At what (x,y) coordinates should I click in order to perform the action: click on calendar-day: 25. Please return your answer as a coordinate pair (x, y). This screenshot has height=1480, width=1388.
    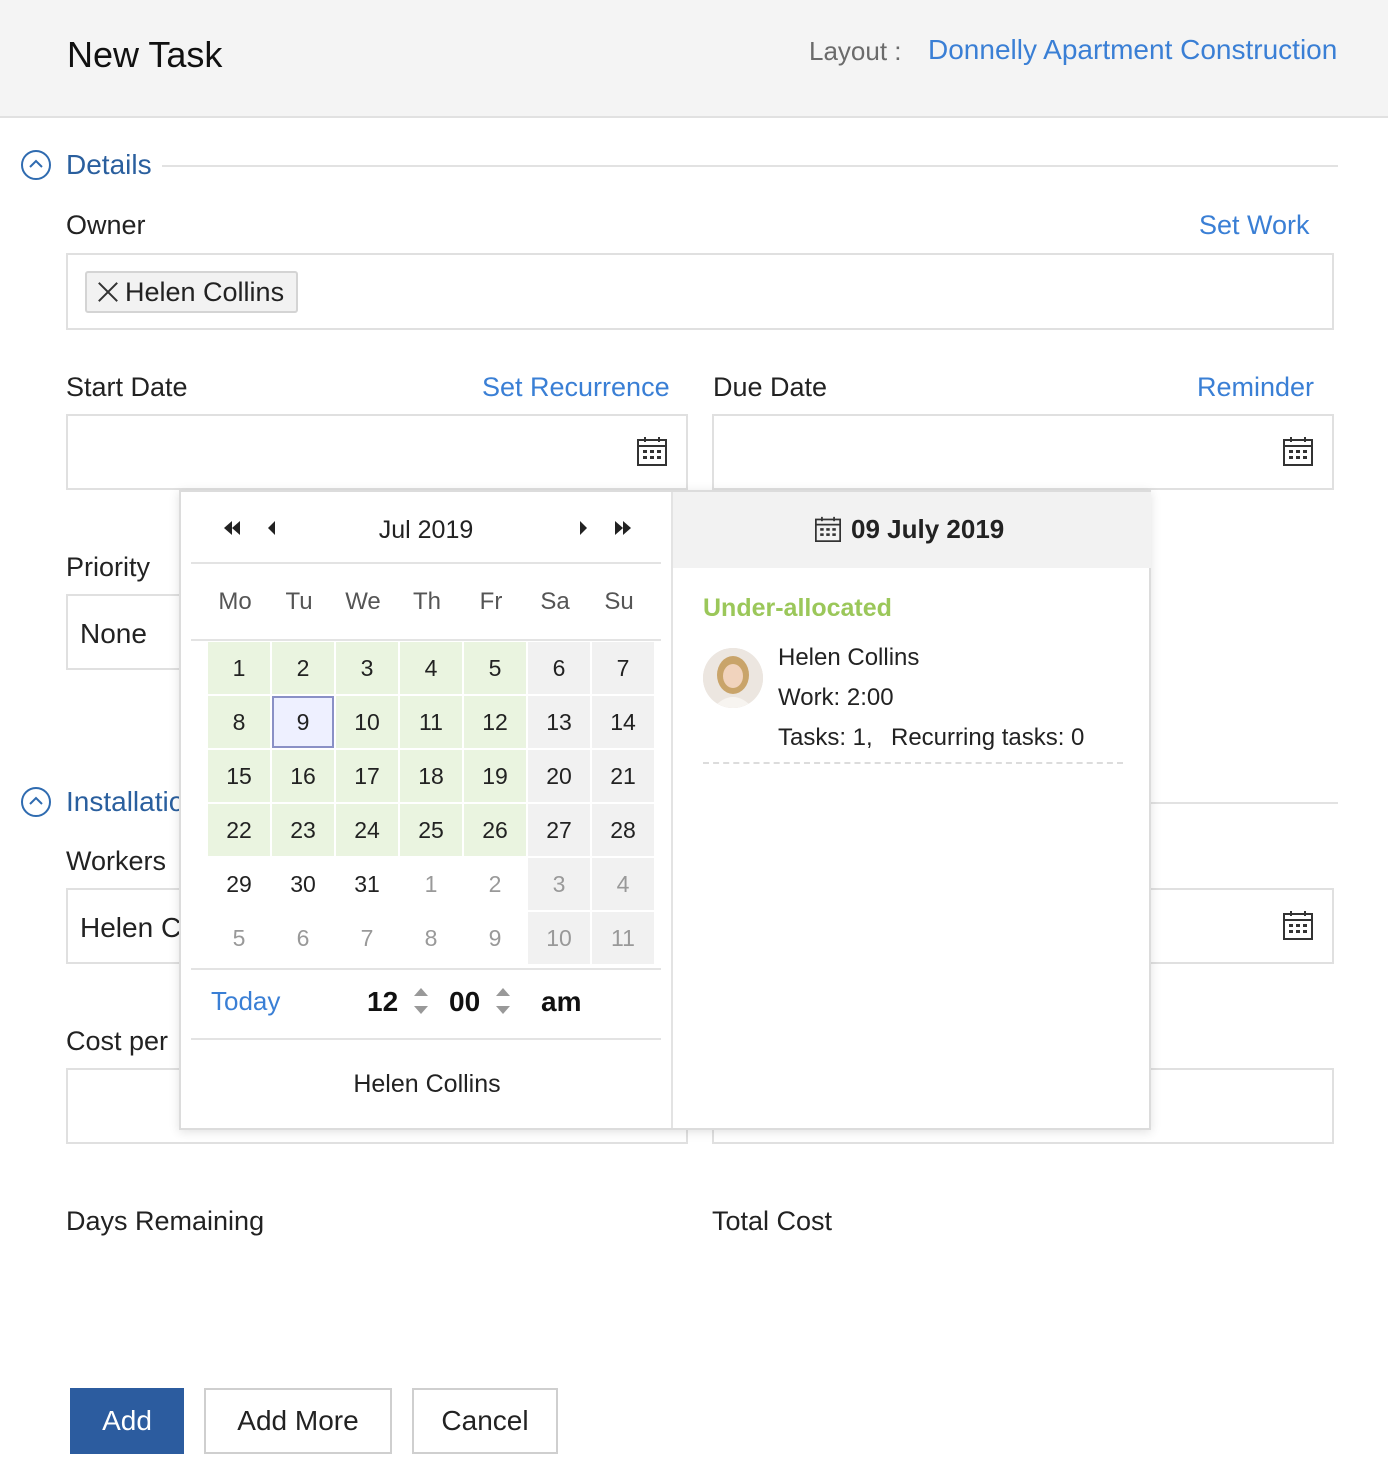
    Looking at the image, I should click on (431, 830).